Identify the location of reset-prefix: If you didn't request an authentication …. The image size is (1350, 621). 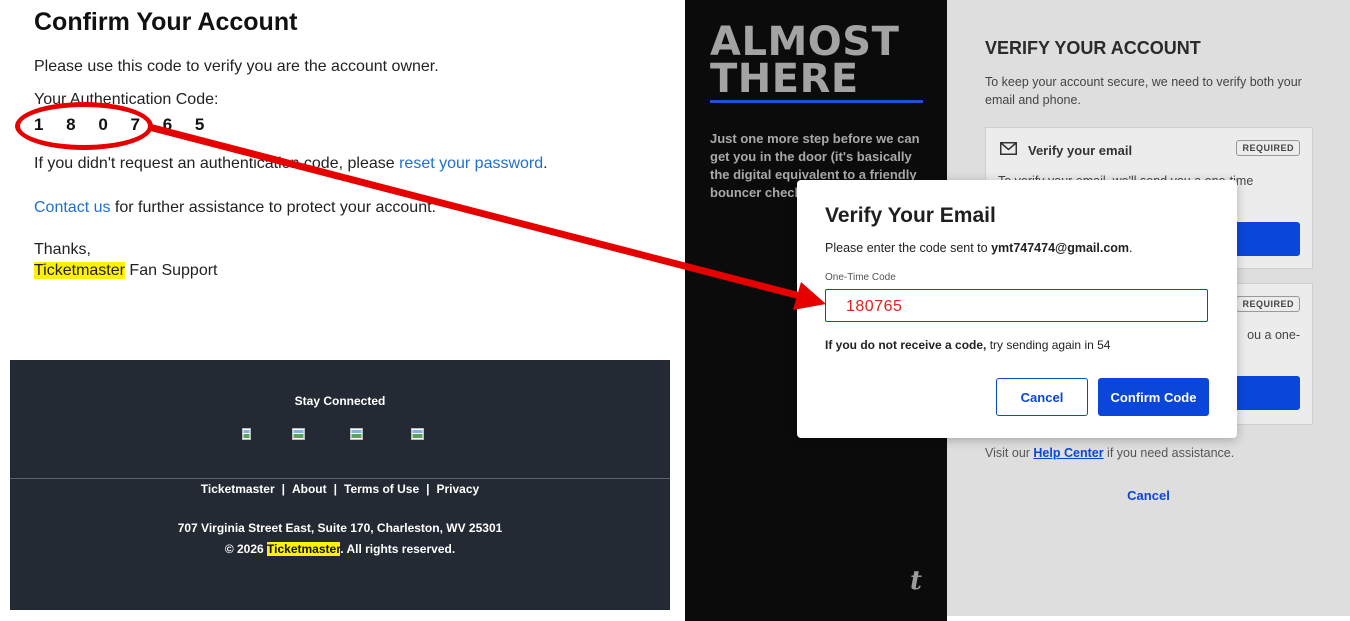
(217, 163).